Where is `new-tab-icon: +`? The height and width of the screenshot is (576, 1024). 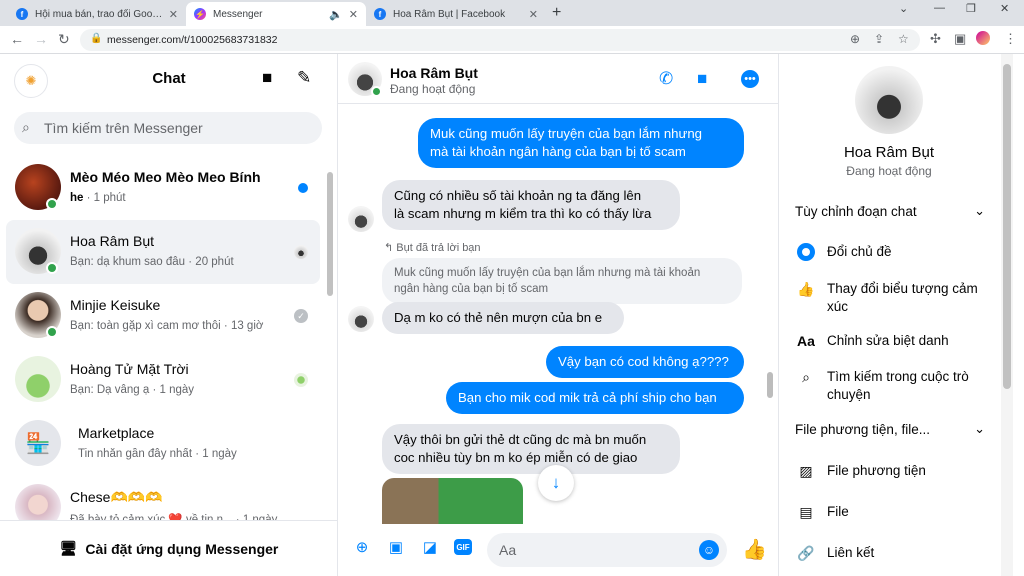 new-tab-icon: + is located at coordinates (556, 13).